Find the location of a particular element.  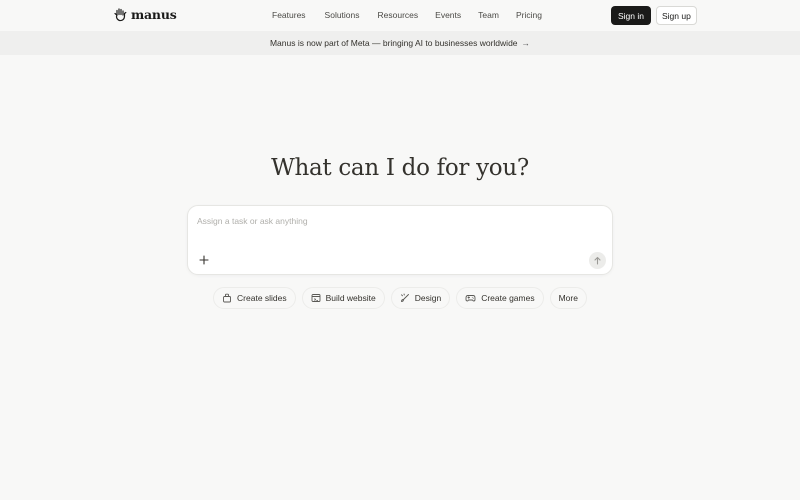

nav-link-resources: Resources is located at coordinates (398, 15).